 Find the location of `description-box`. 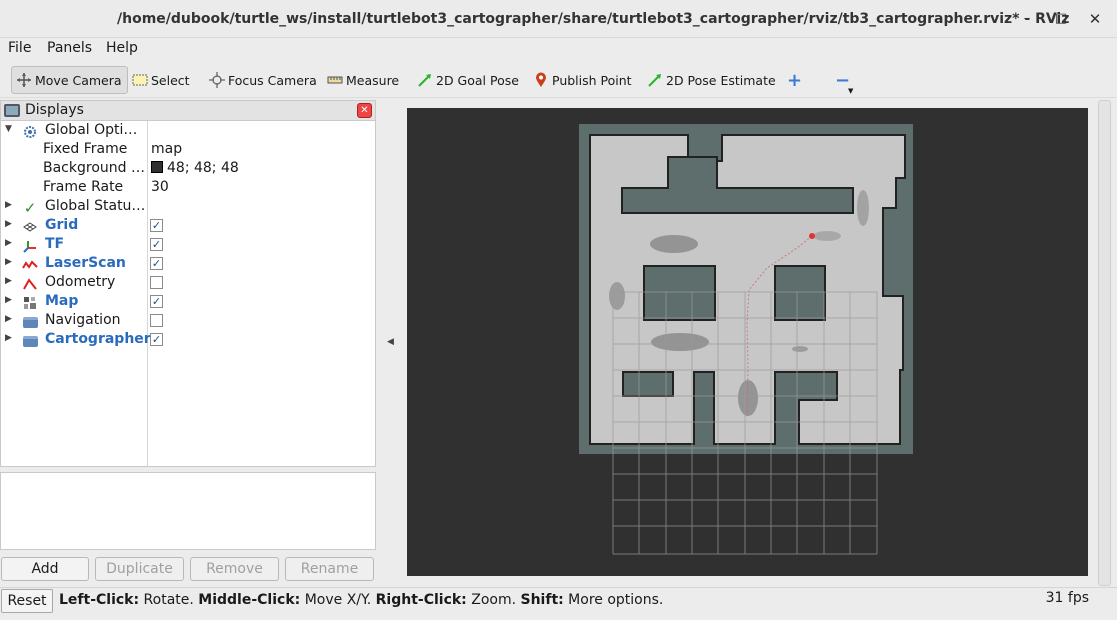

description-box is located at coordinates (188, 511).